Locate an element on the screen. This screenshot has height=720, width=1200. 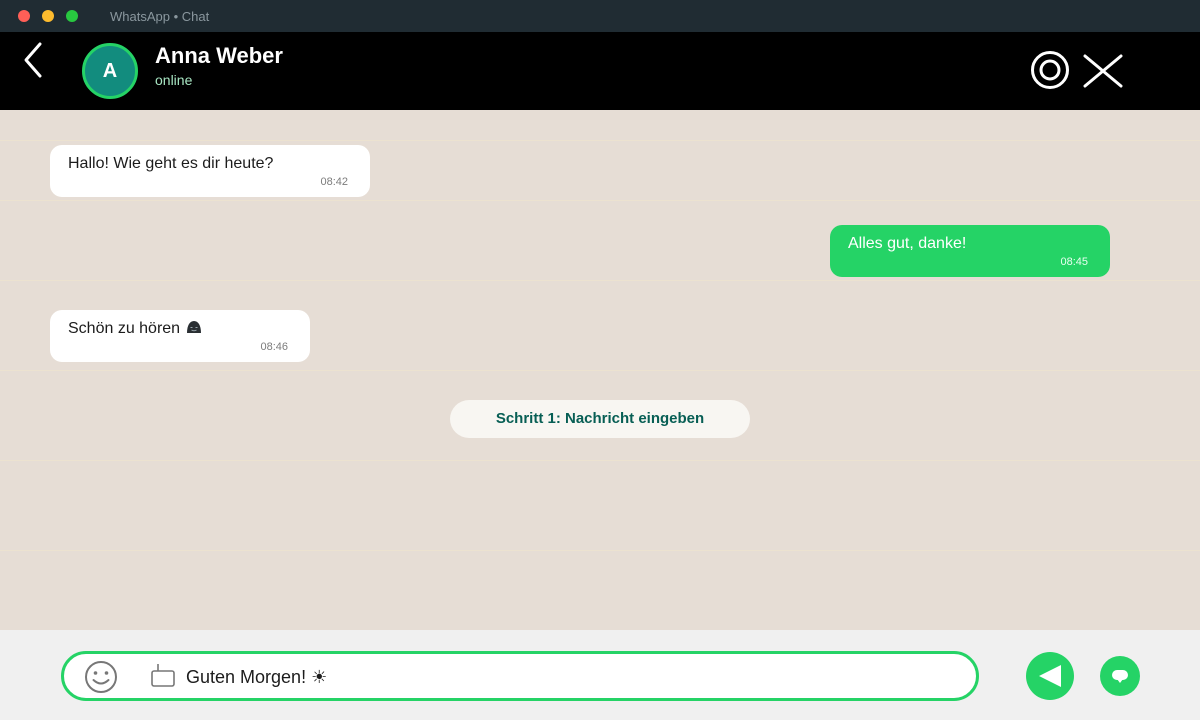
message-text: Alles gut, danke! is located at coordinates (907, 243).